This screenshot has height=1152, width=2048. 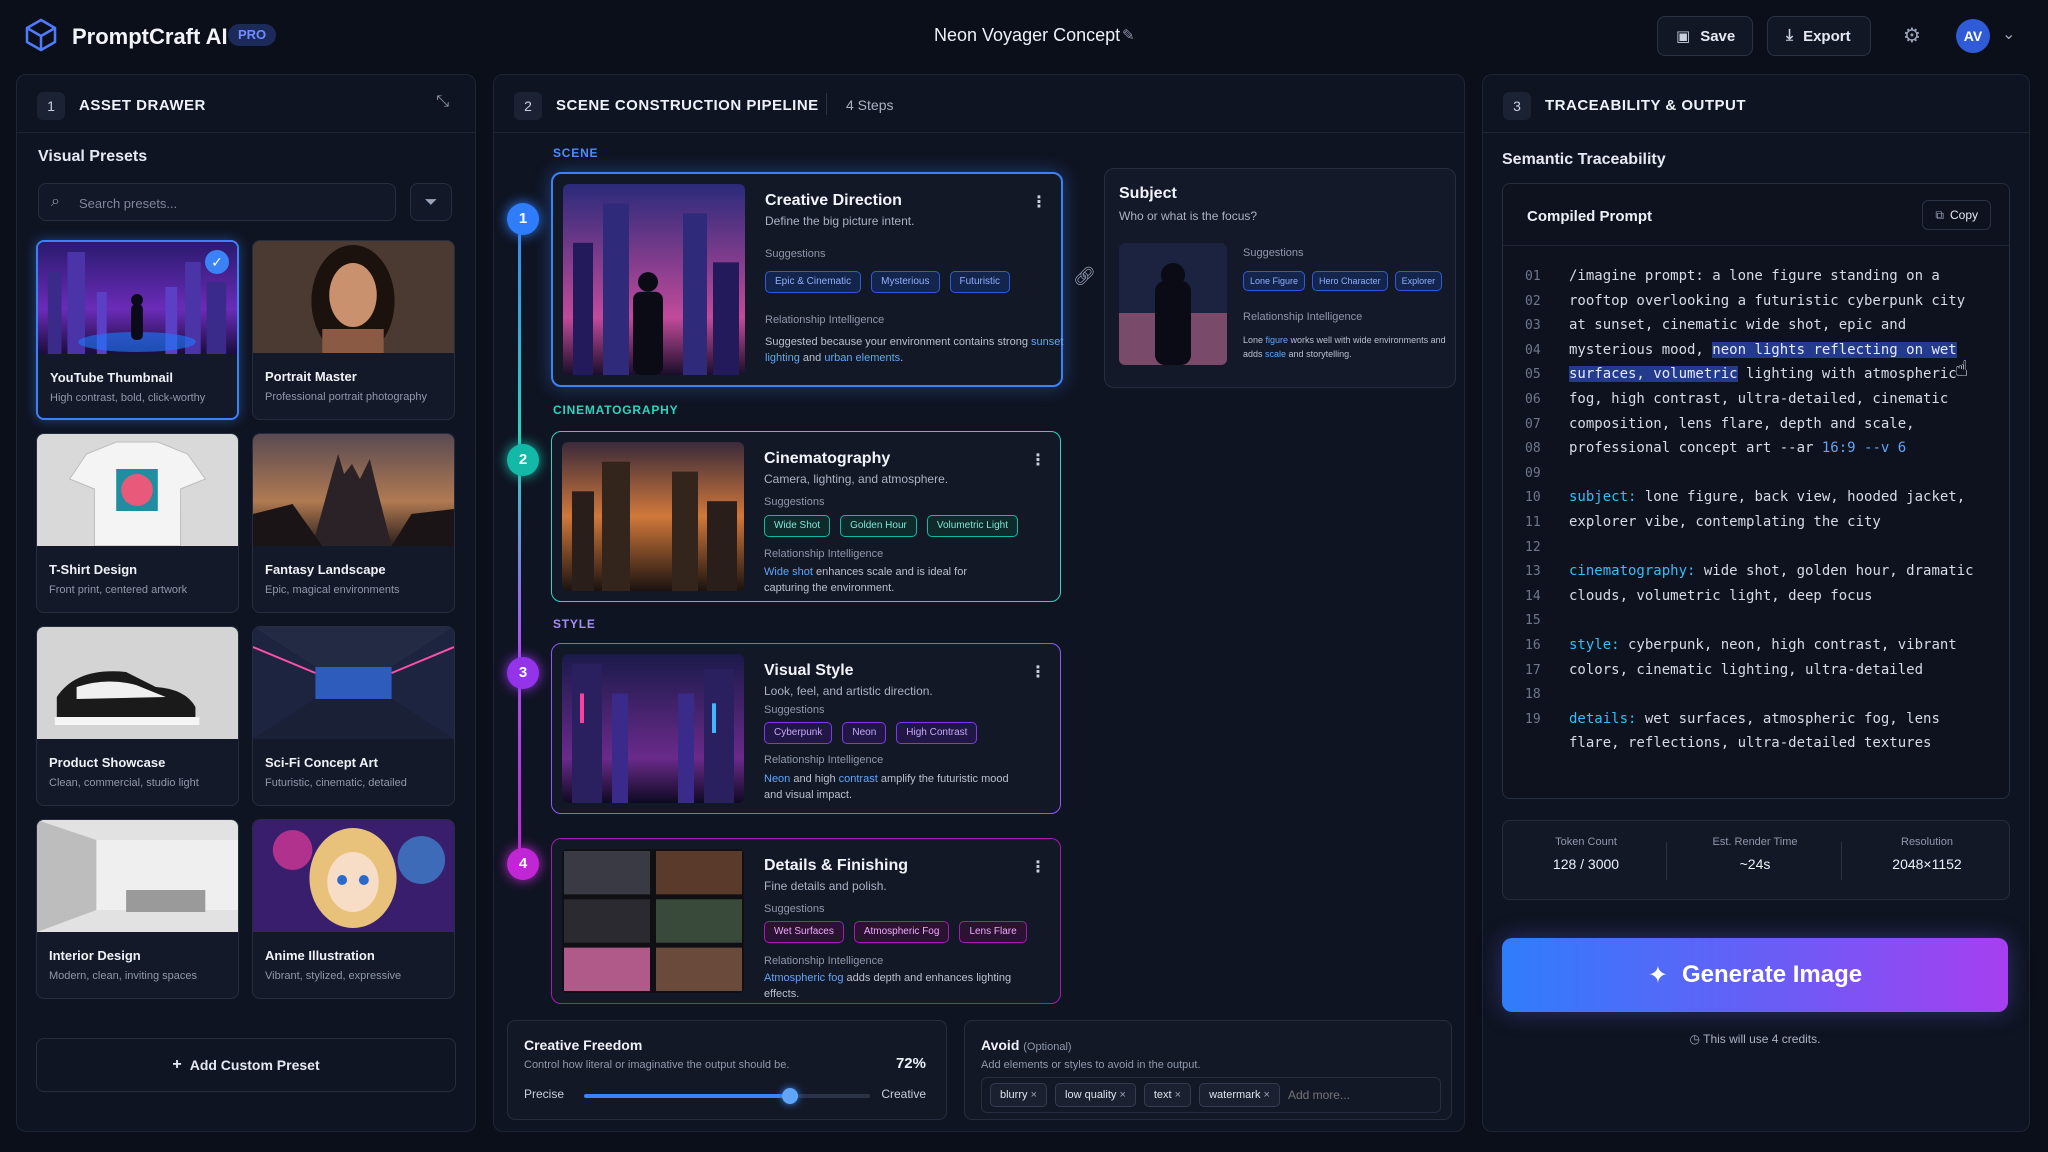 I want to click on preset-name: Interior Design, so click(x=95, y=955).